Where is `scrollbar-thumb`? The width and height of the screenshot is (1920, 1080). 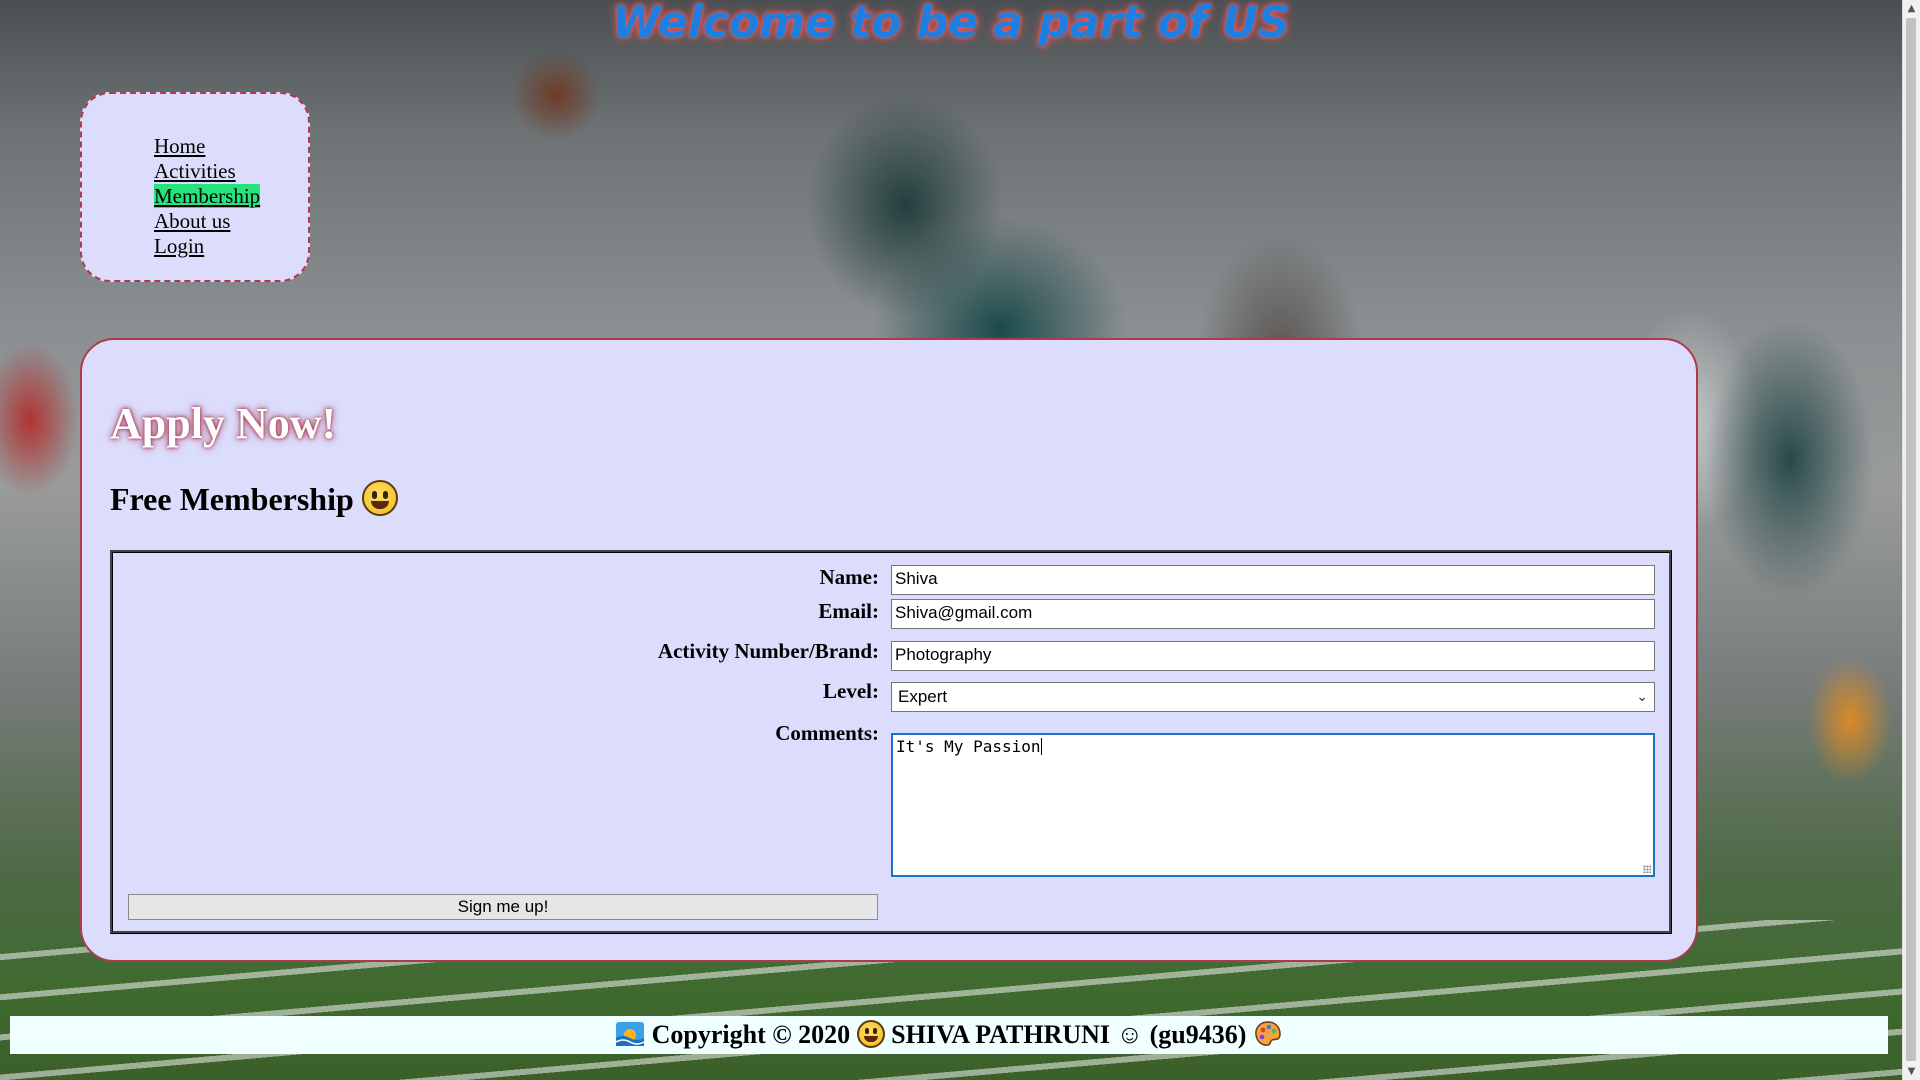
scrollbar-thumb is located at coordinates (1911, 539).